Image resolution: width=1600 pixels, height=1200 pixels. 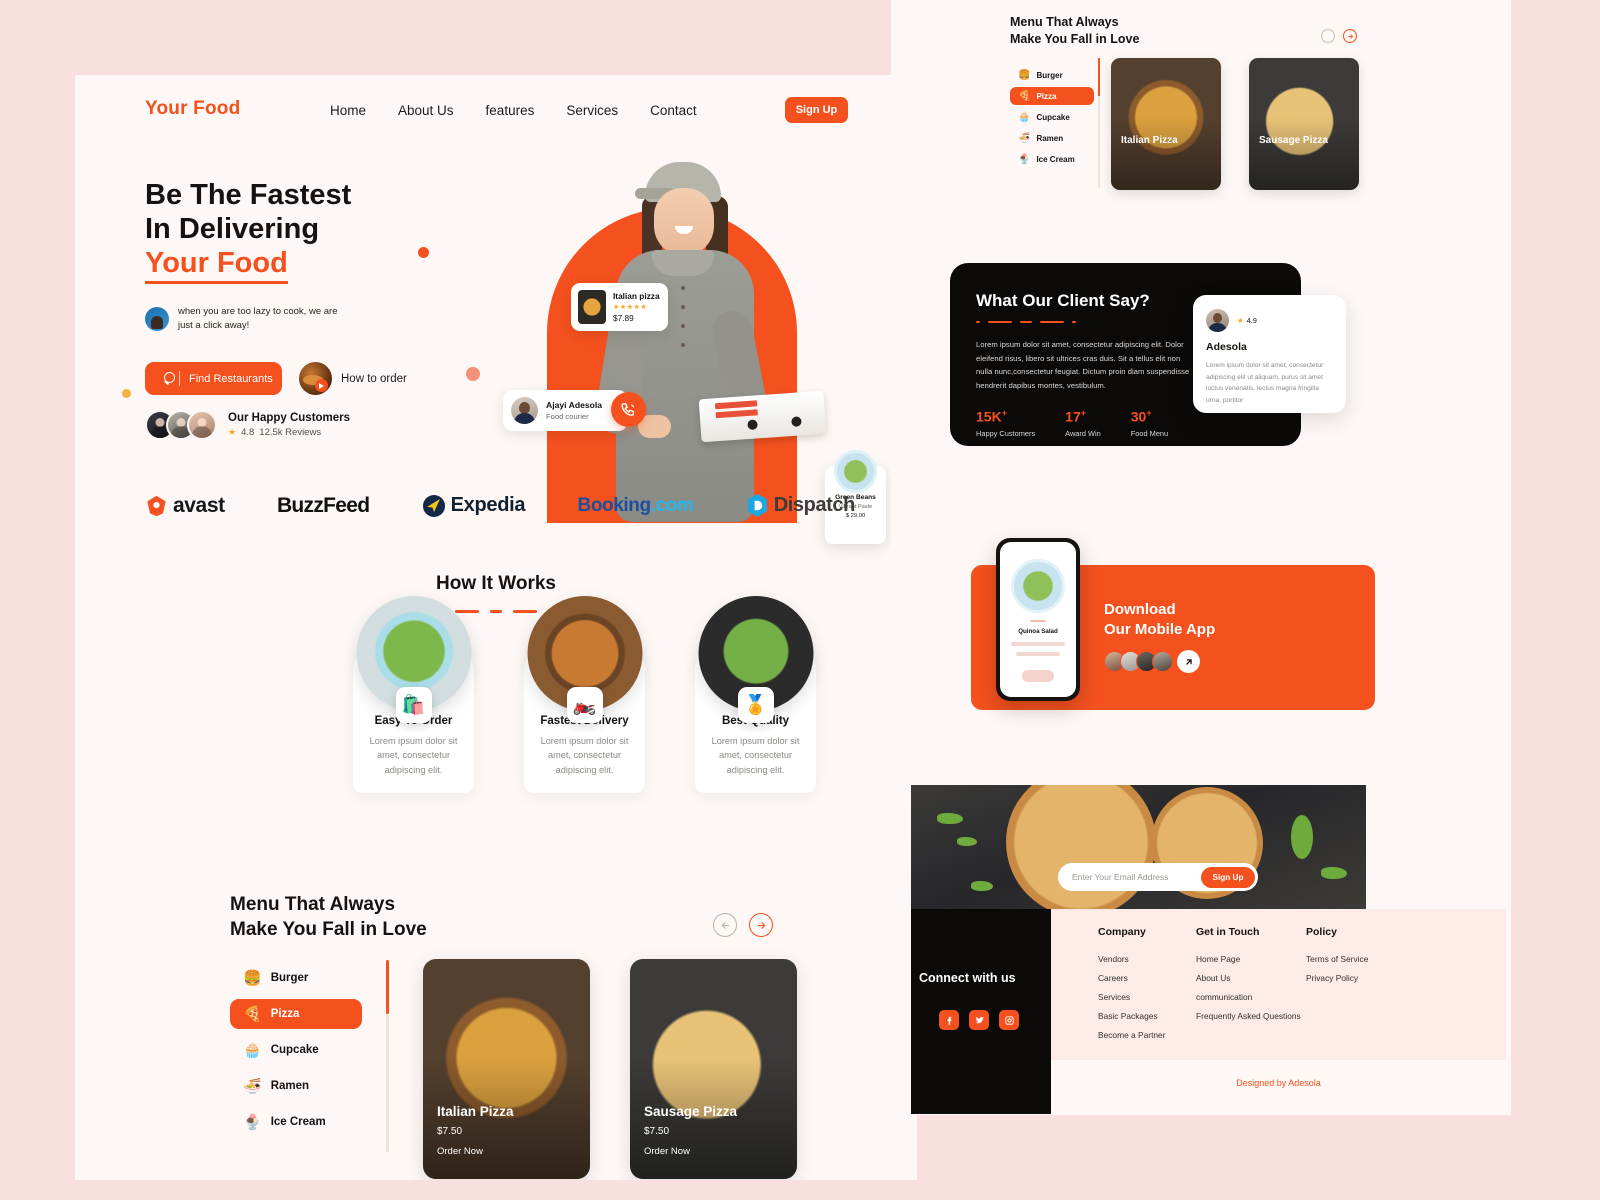 What do you see at coordinates (1038, 631) in the screenshot?
I see `phone-item-name: Quinoa Salad` at bounding box center [1038, 631].